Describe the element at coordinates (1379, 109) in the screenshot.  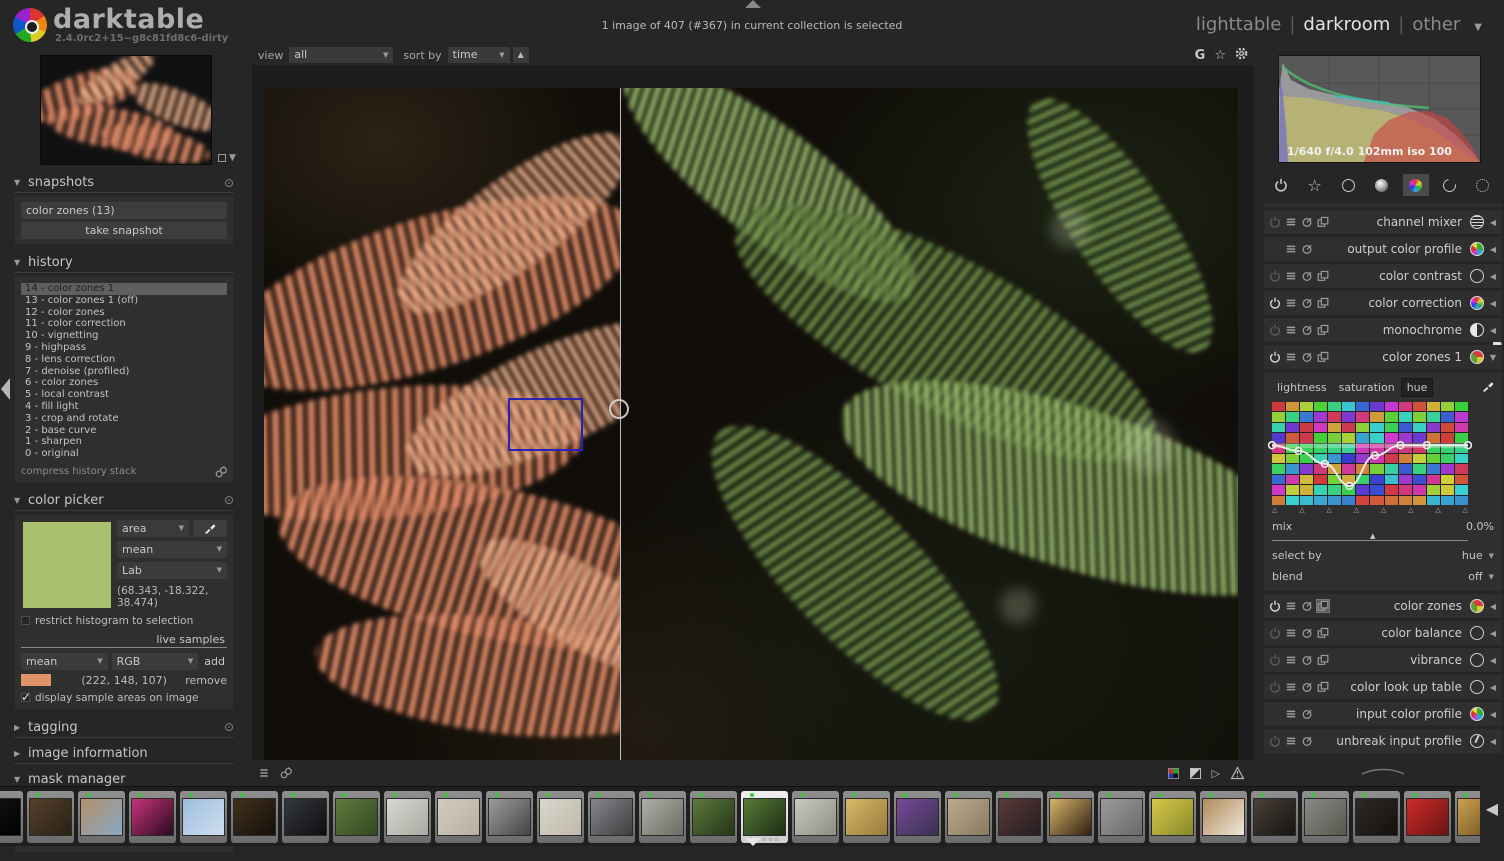
I see `histogram: 1/640 f/4.0 102mm iso 100` at that location.